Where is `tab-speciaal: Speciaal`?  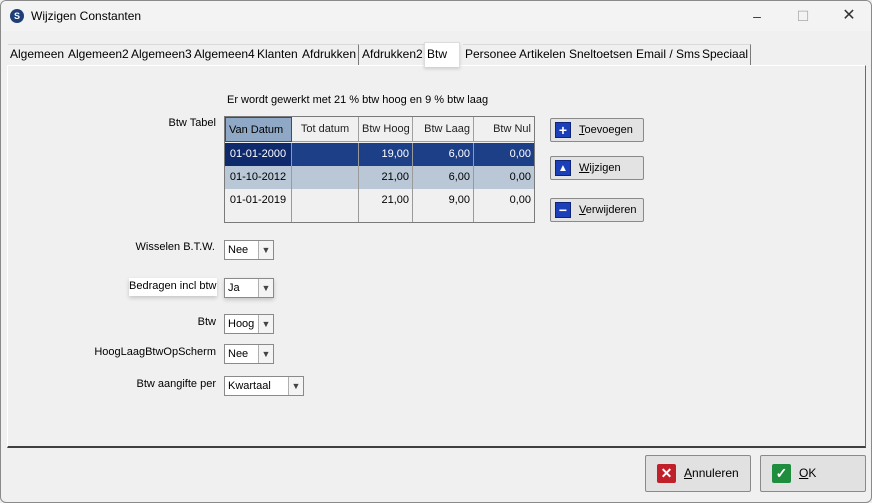
tab-speciaal: Speciaal is located at coordinates (726, 54).